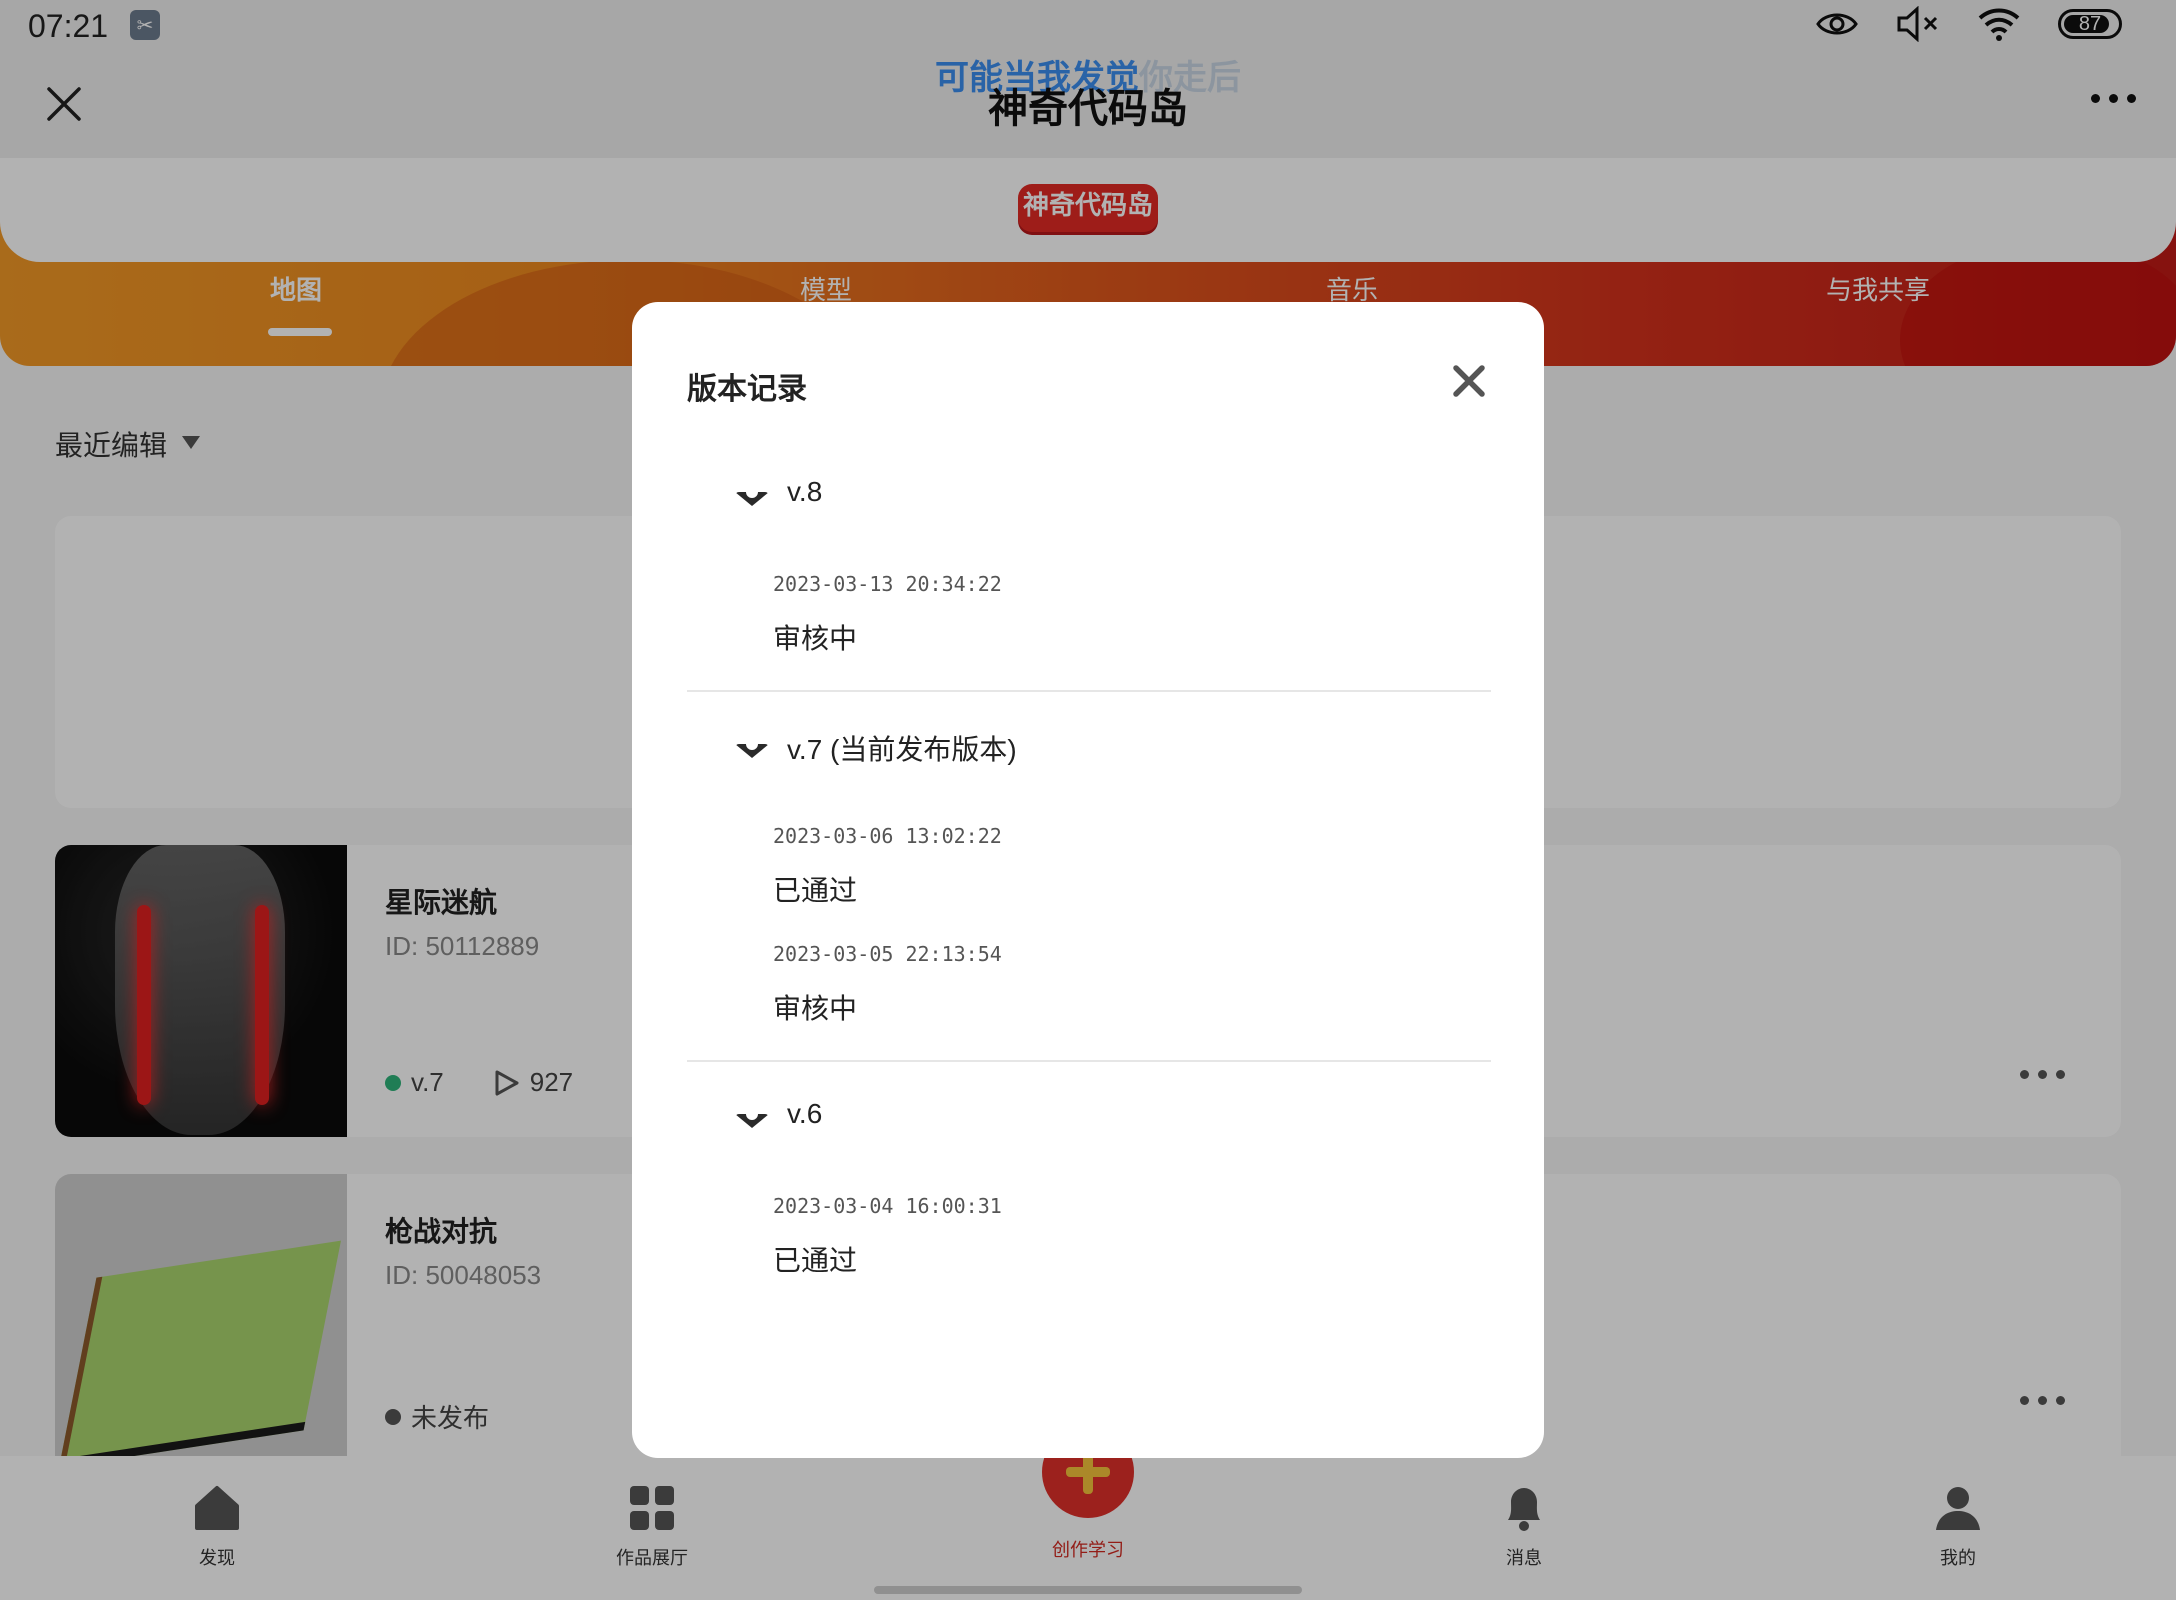  Describe the element at coordinates (887, 1206) in the screenshot. I see `record-time: 2023-03-04 16:00:31` at that location.